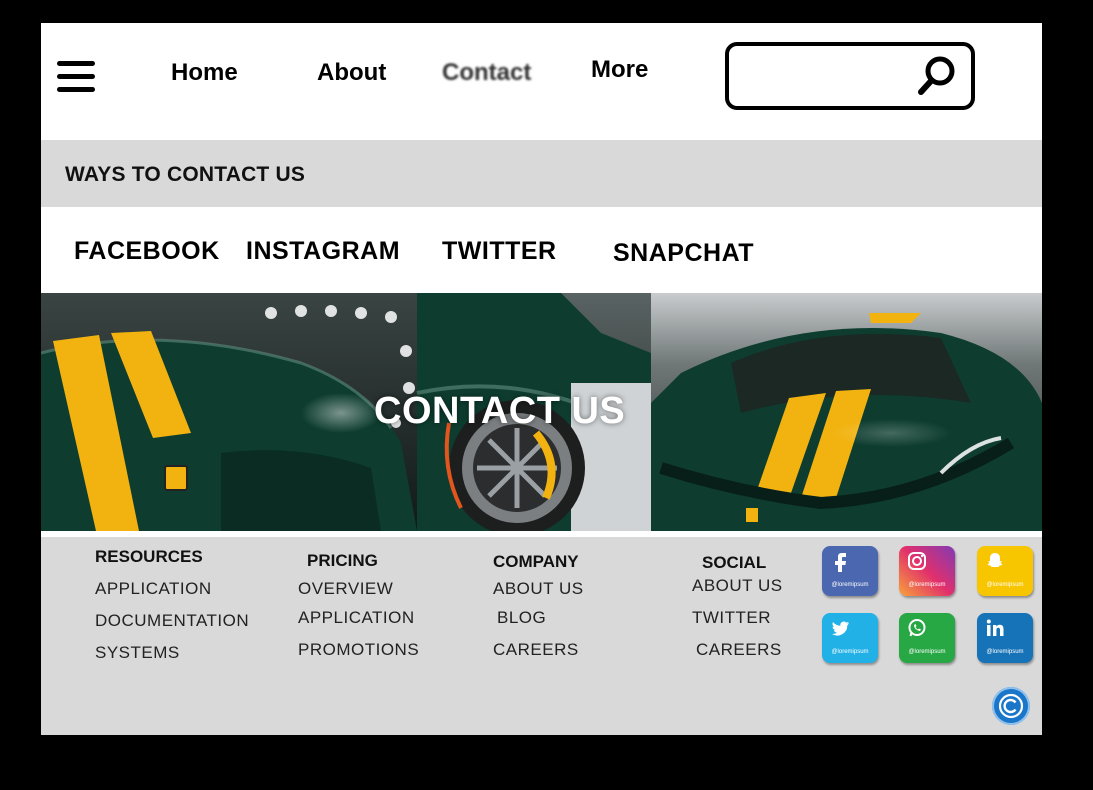  Describe the element at coordinates (828, 77) in the screenshot. I see `search-input` at that location.